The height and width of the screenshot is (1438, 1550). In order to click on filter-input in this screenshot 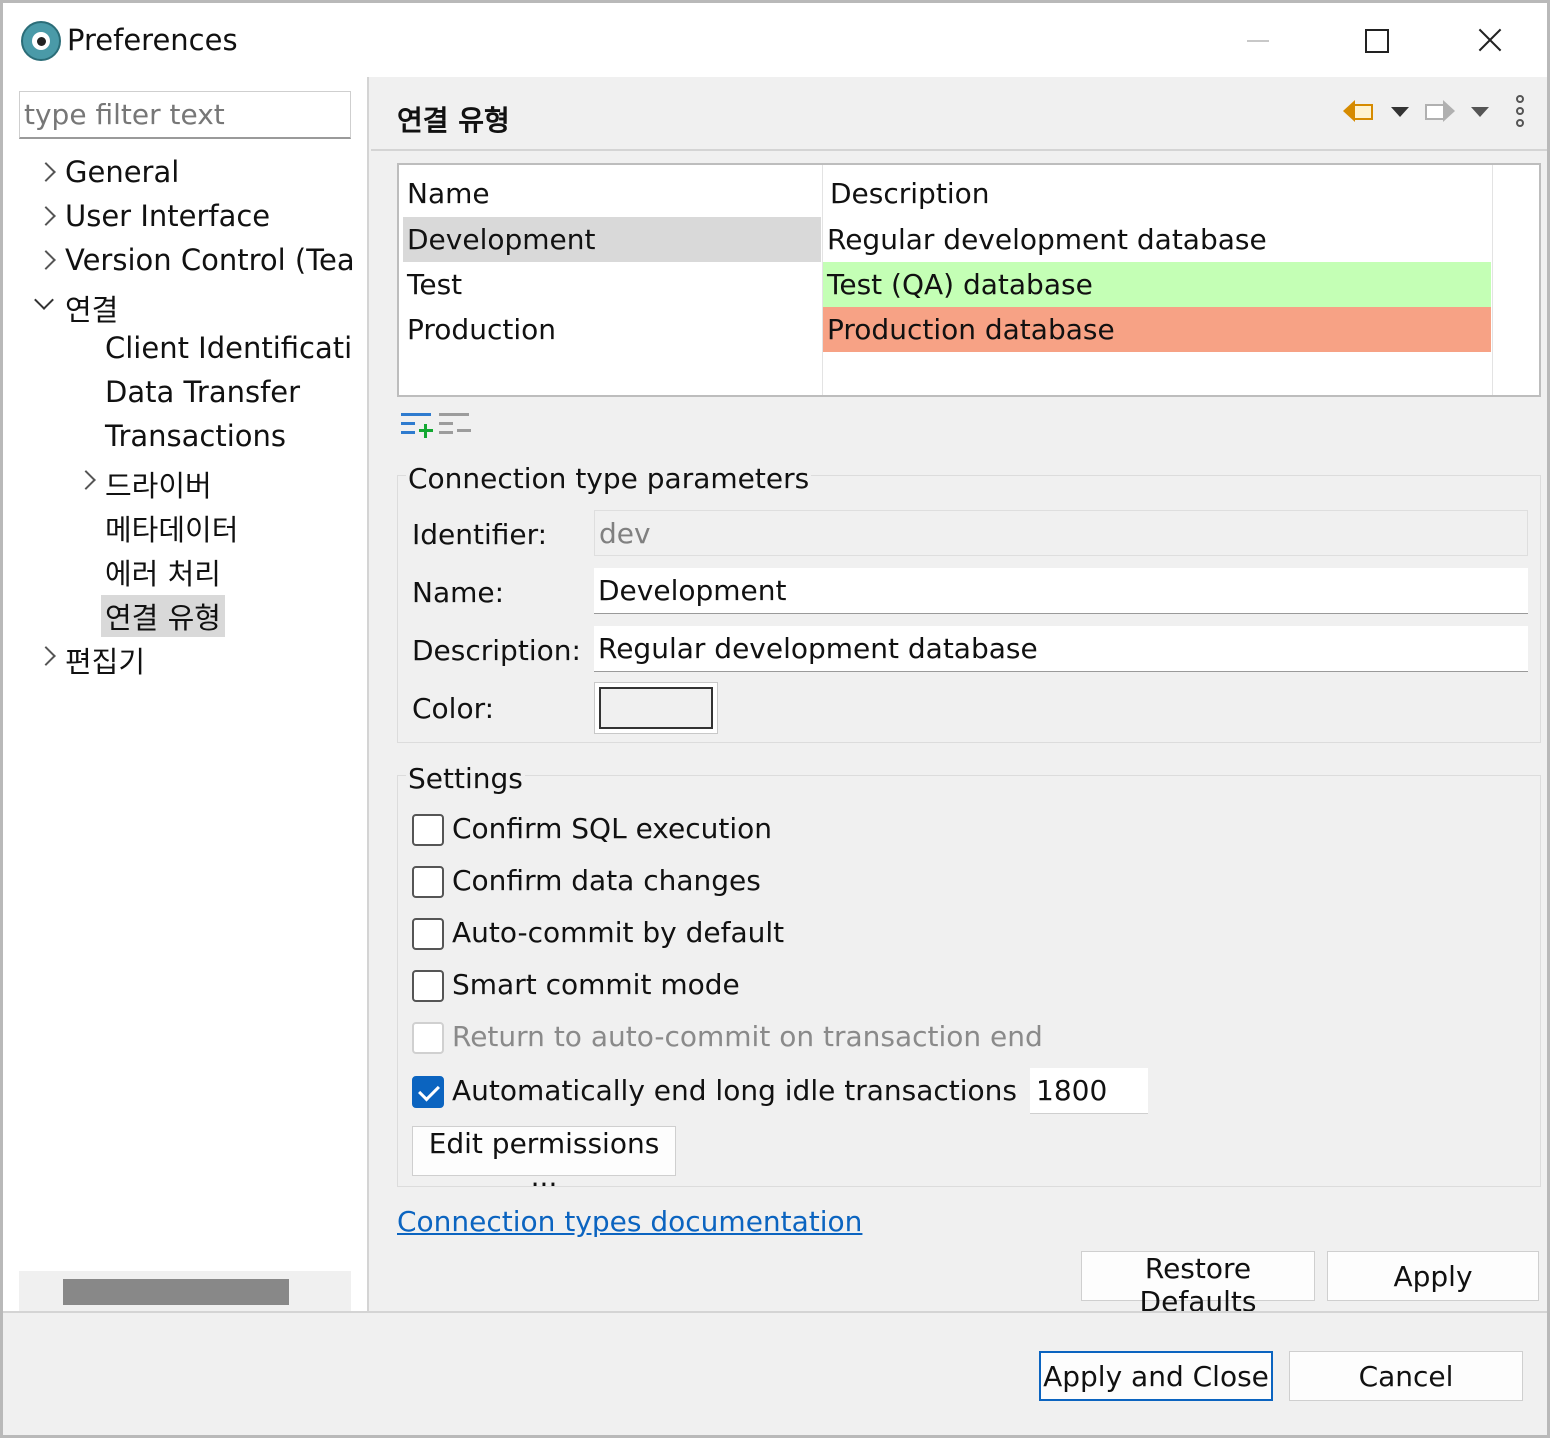, I will do `click(185, 115)`.